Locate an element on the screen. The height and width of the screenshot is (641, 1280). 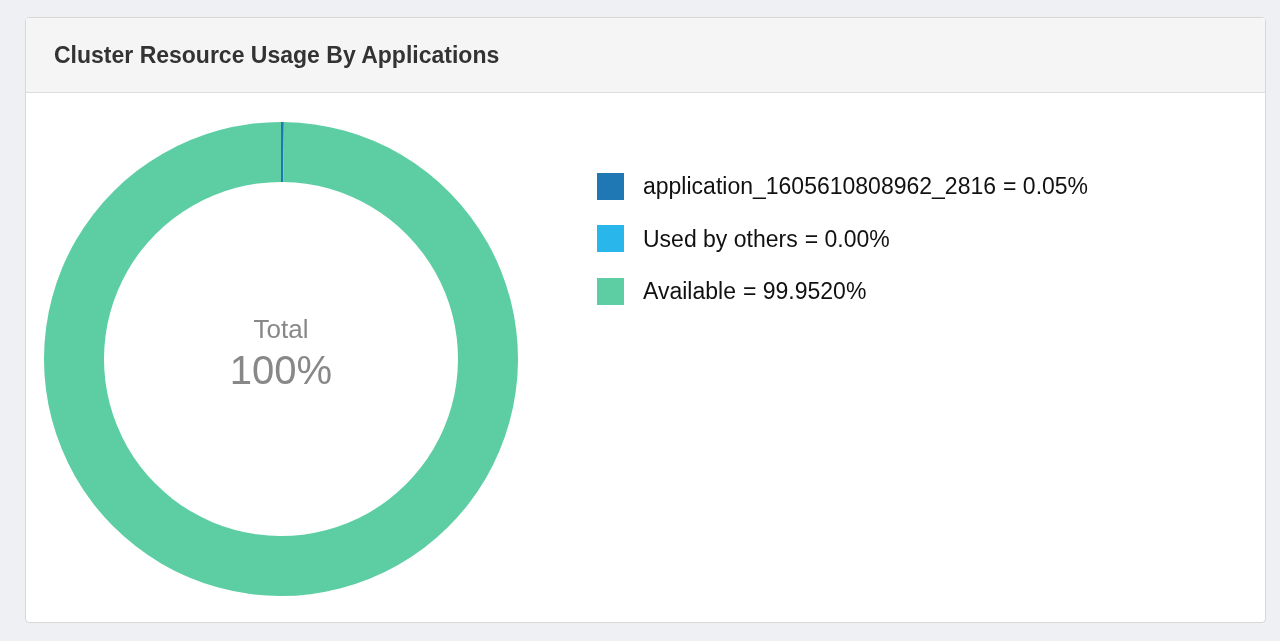
legend-label: application_1605610808962_2816 is located at coordinates (819, 186).